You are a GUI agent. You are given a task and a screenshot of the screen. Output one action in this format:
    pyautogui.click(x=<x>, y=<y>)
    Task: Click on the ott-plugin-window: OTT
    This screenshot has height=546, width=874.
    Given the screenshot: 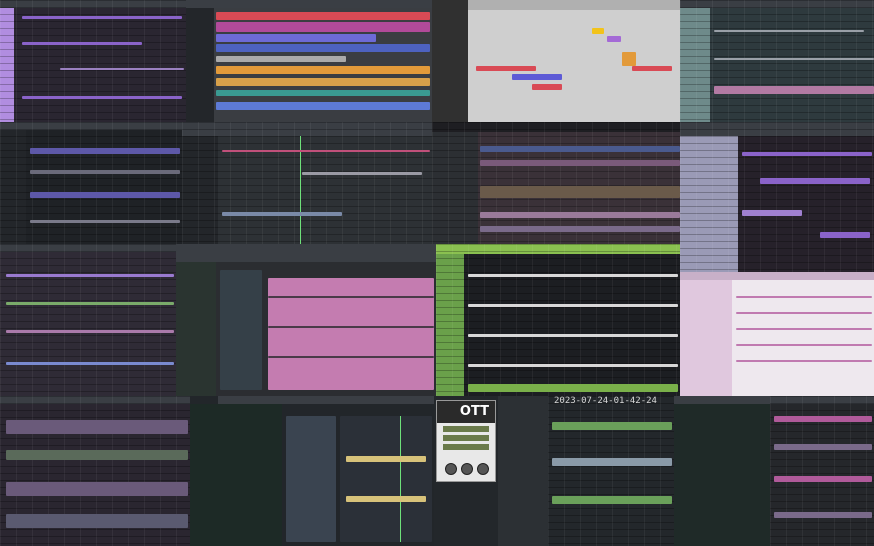 What is the action you would take?
    pyautogui.click(x=466, y=441)
    